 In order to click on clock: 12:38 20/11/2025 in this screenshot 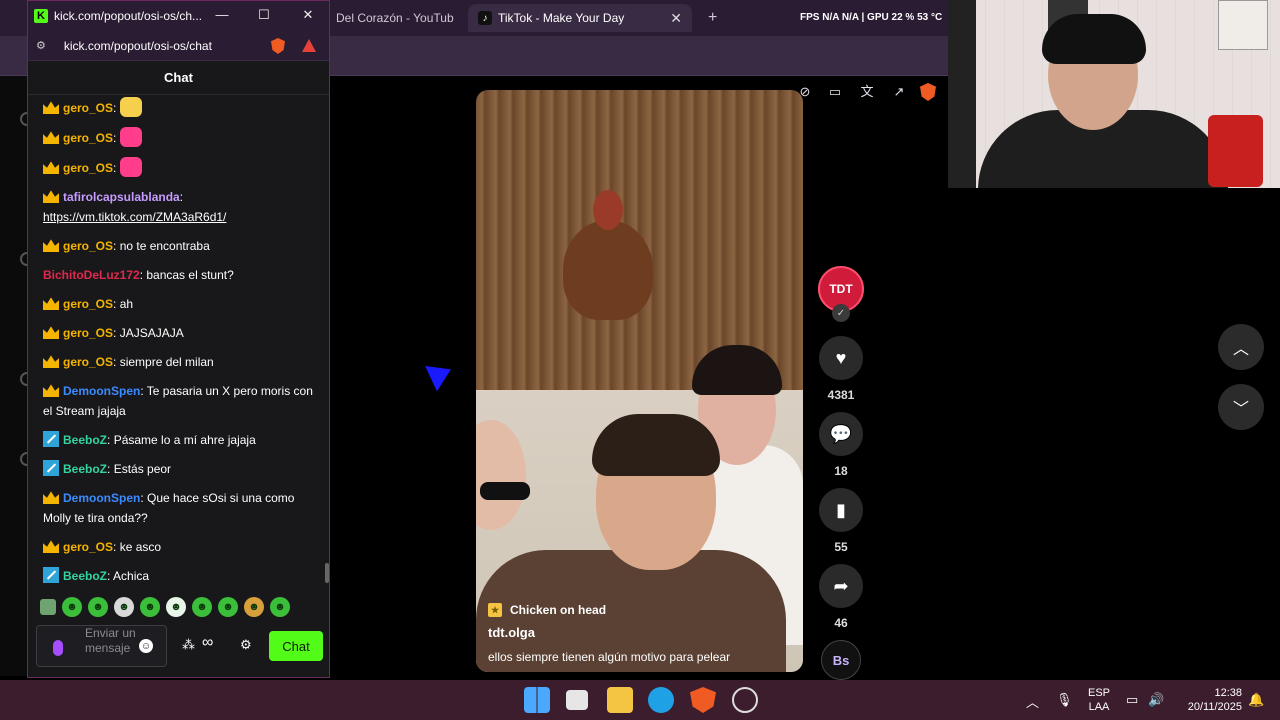, I will do `click(1209, 700)`.